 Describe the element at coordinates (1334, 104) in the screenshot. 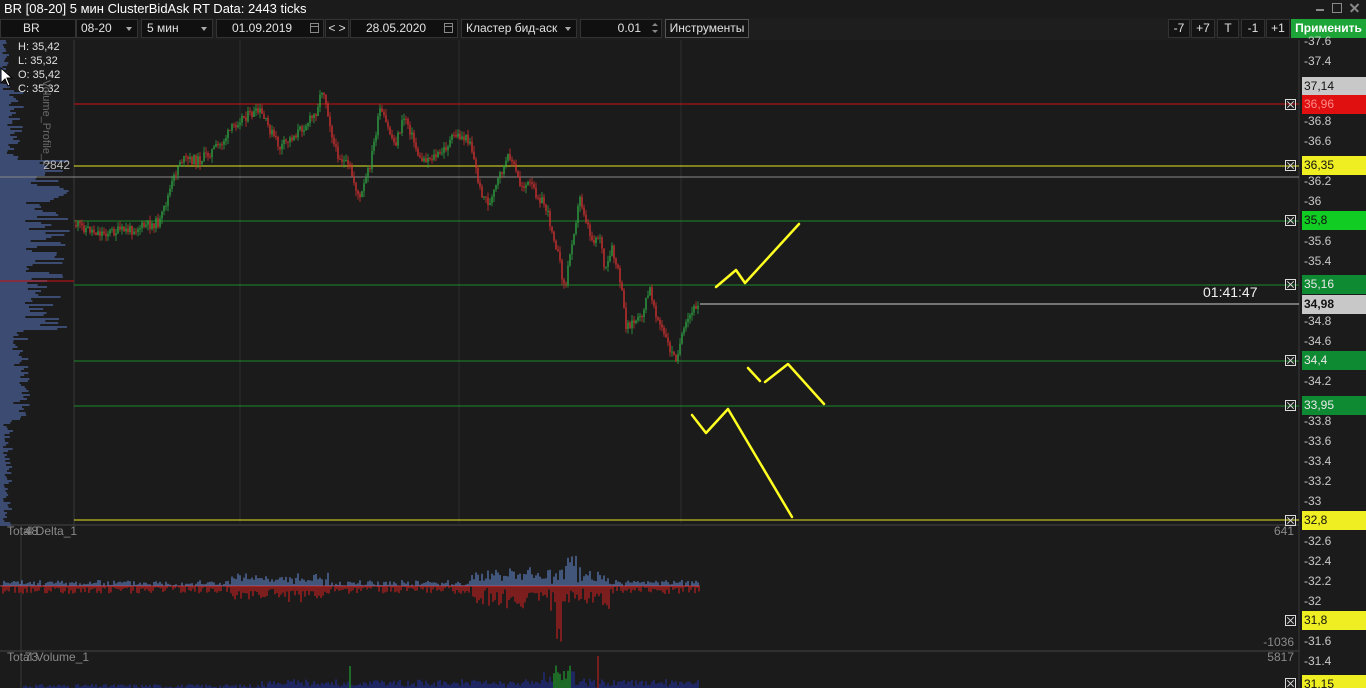

I see `price-tag: 36,96` at that location.